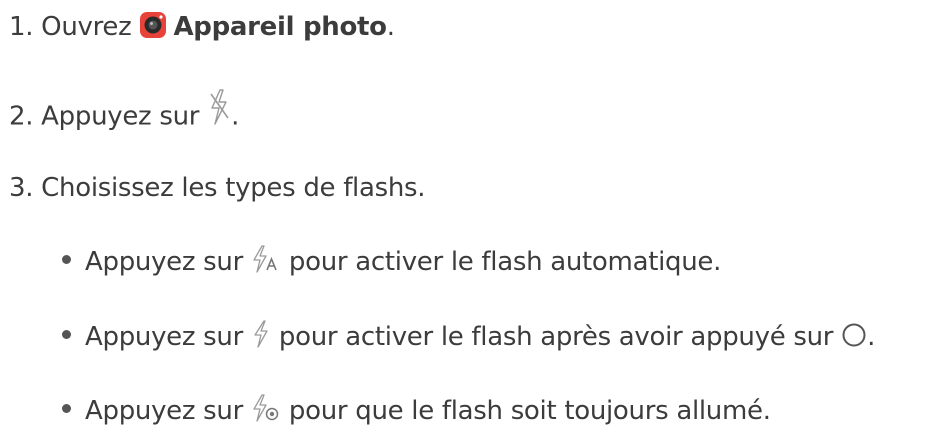 The height and width of the screenshot is (439, 947). I want to click on step-2-end: ., so click(235, 116).